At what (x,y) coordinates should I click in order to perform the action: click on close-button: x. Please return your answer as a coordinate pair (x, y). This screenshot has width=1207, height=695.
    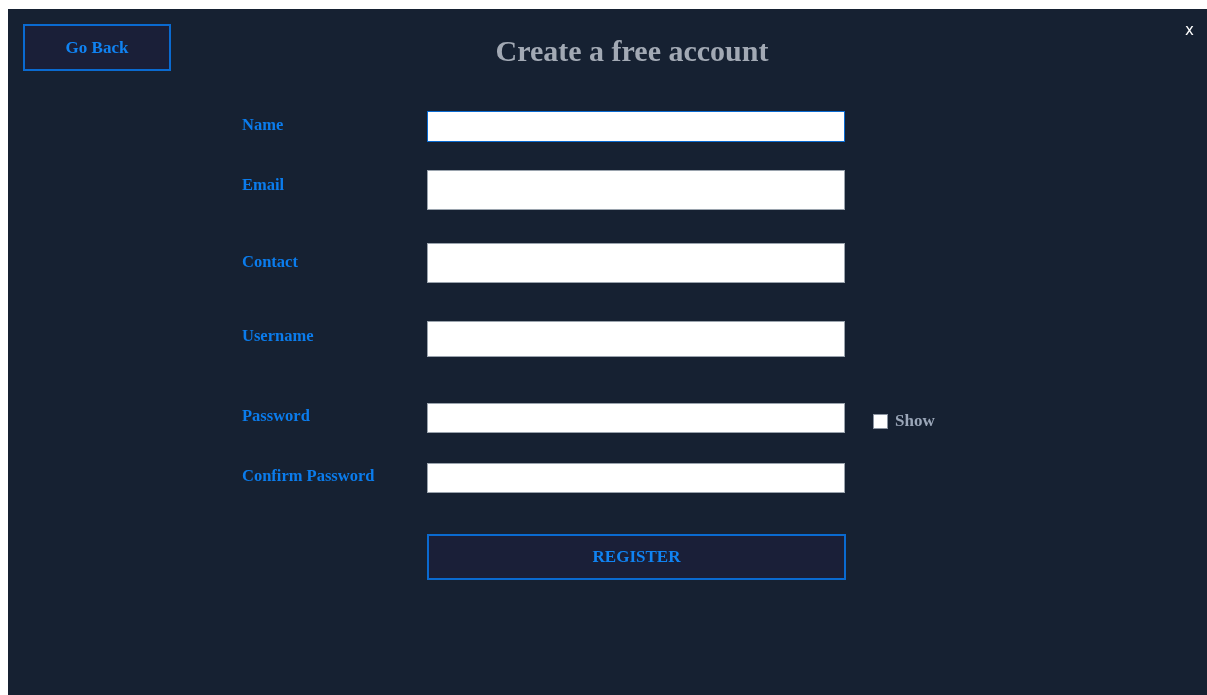
    Looking at the image, I should click on (1189, 30).